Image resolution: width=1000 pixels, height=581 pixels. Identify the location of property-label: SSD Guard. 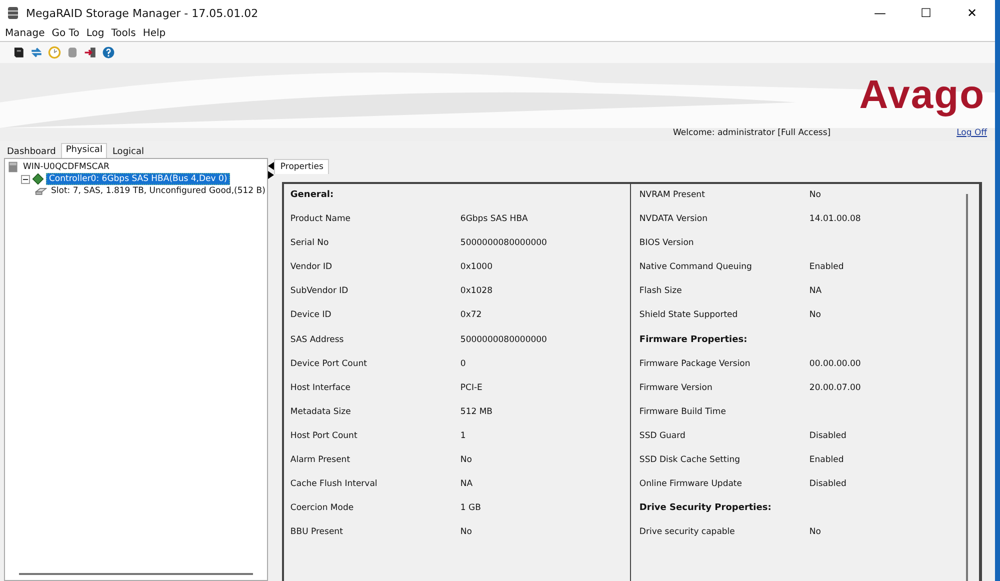
(662, 436).